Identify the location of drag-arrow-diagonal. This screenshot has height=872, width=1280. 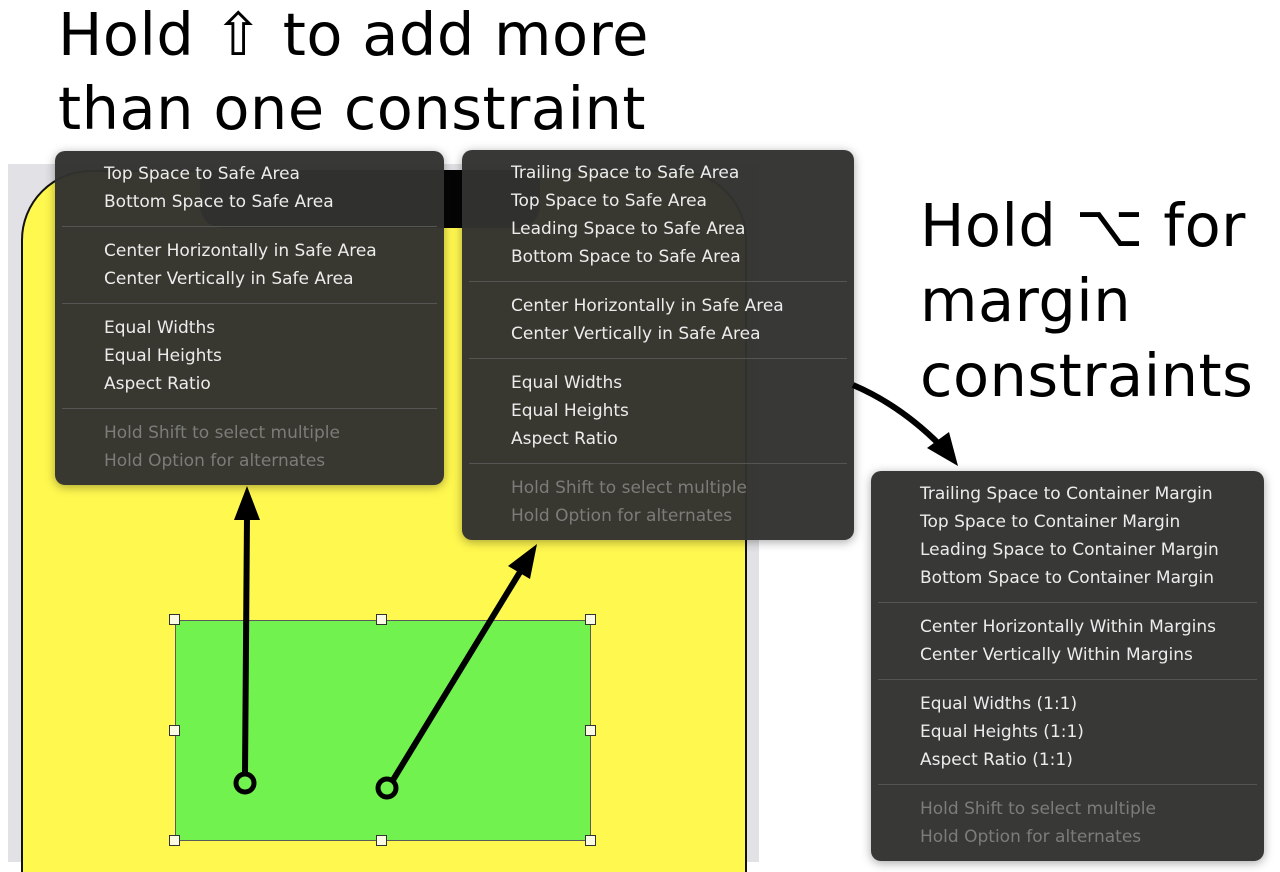
(456, 672).